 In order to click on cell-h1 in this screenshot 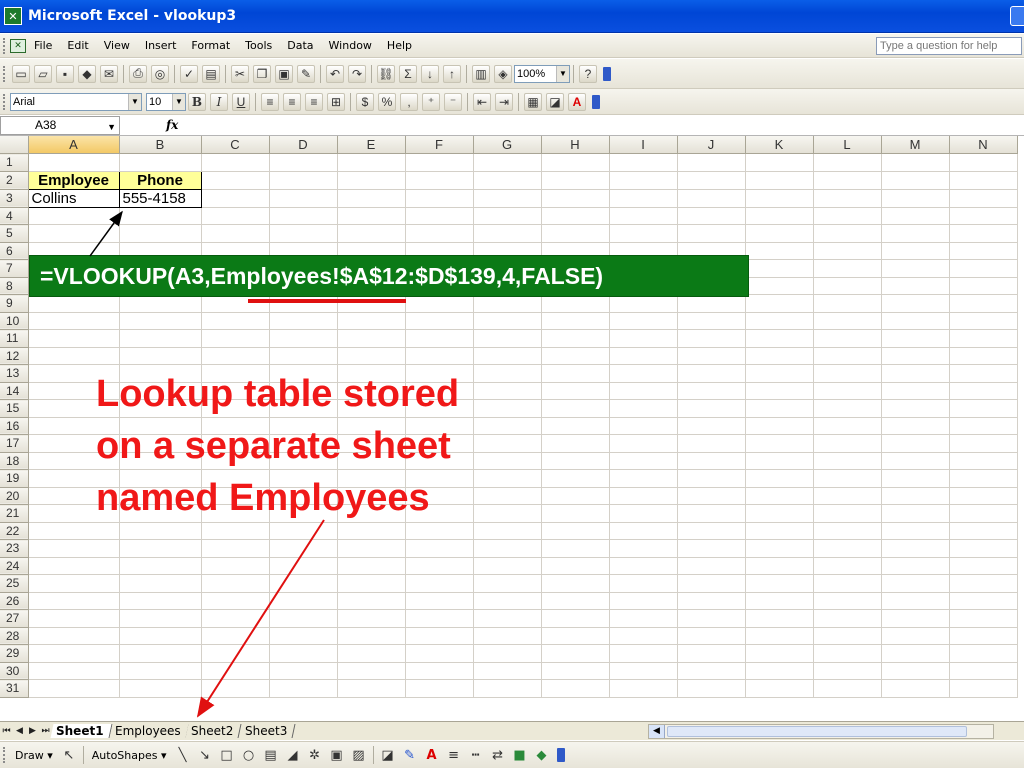, I will do `click(575, 162)`.